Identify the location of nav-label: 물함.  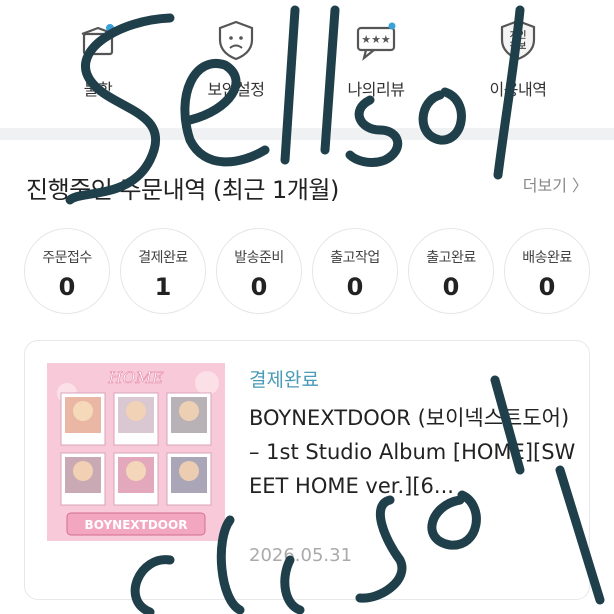
(98, 89).